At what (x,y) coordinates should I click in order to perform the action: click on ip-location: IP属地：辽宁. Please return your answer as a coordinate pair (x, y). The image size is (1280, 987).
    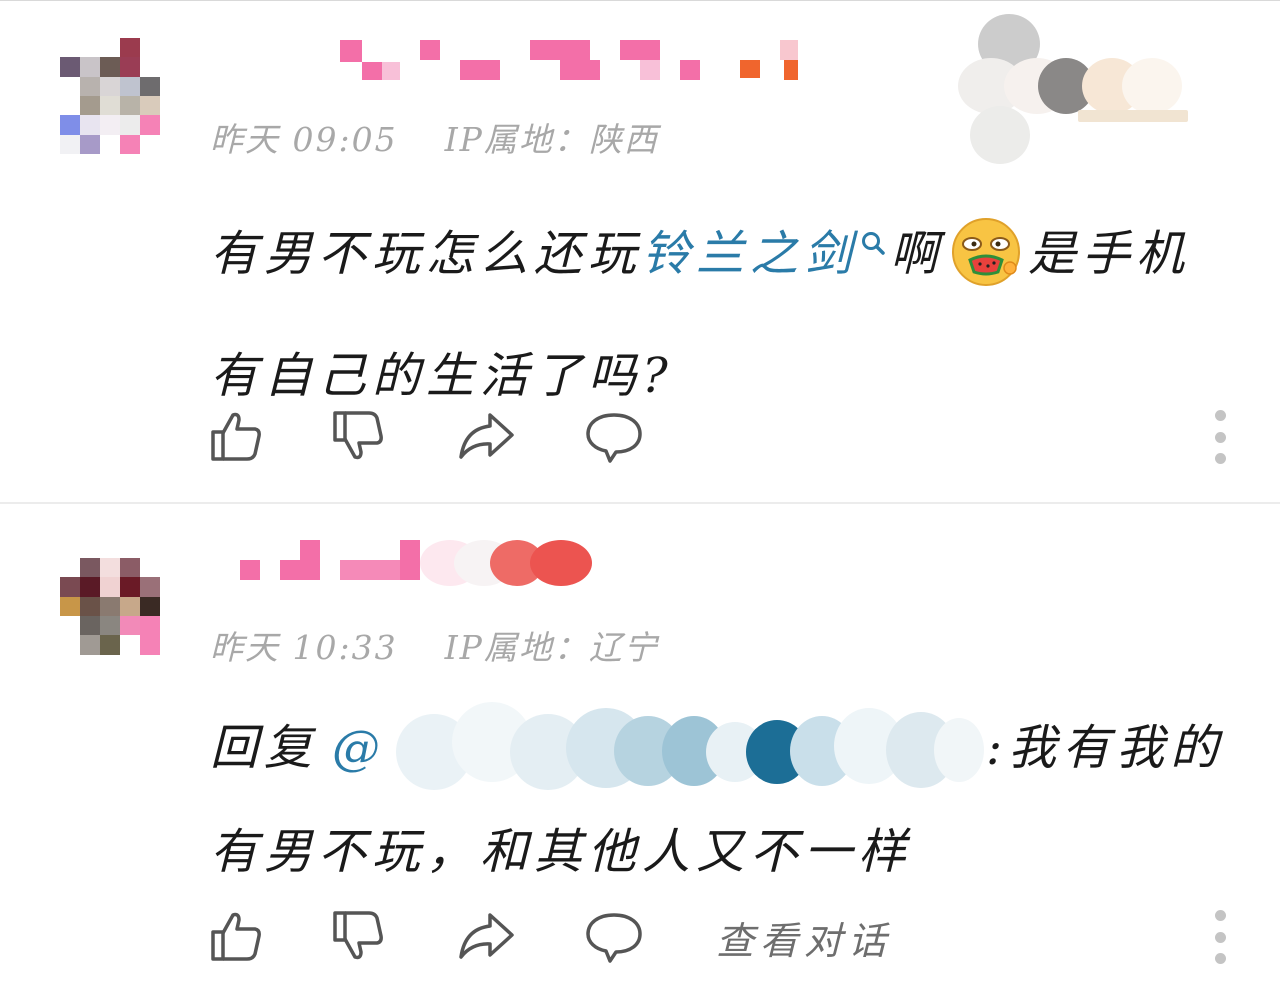
    Looking at the image, I should click on (551, 647).